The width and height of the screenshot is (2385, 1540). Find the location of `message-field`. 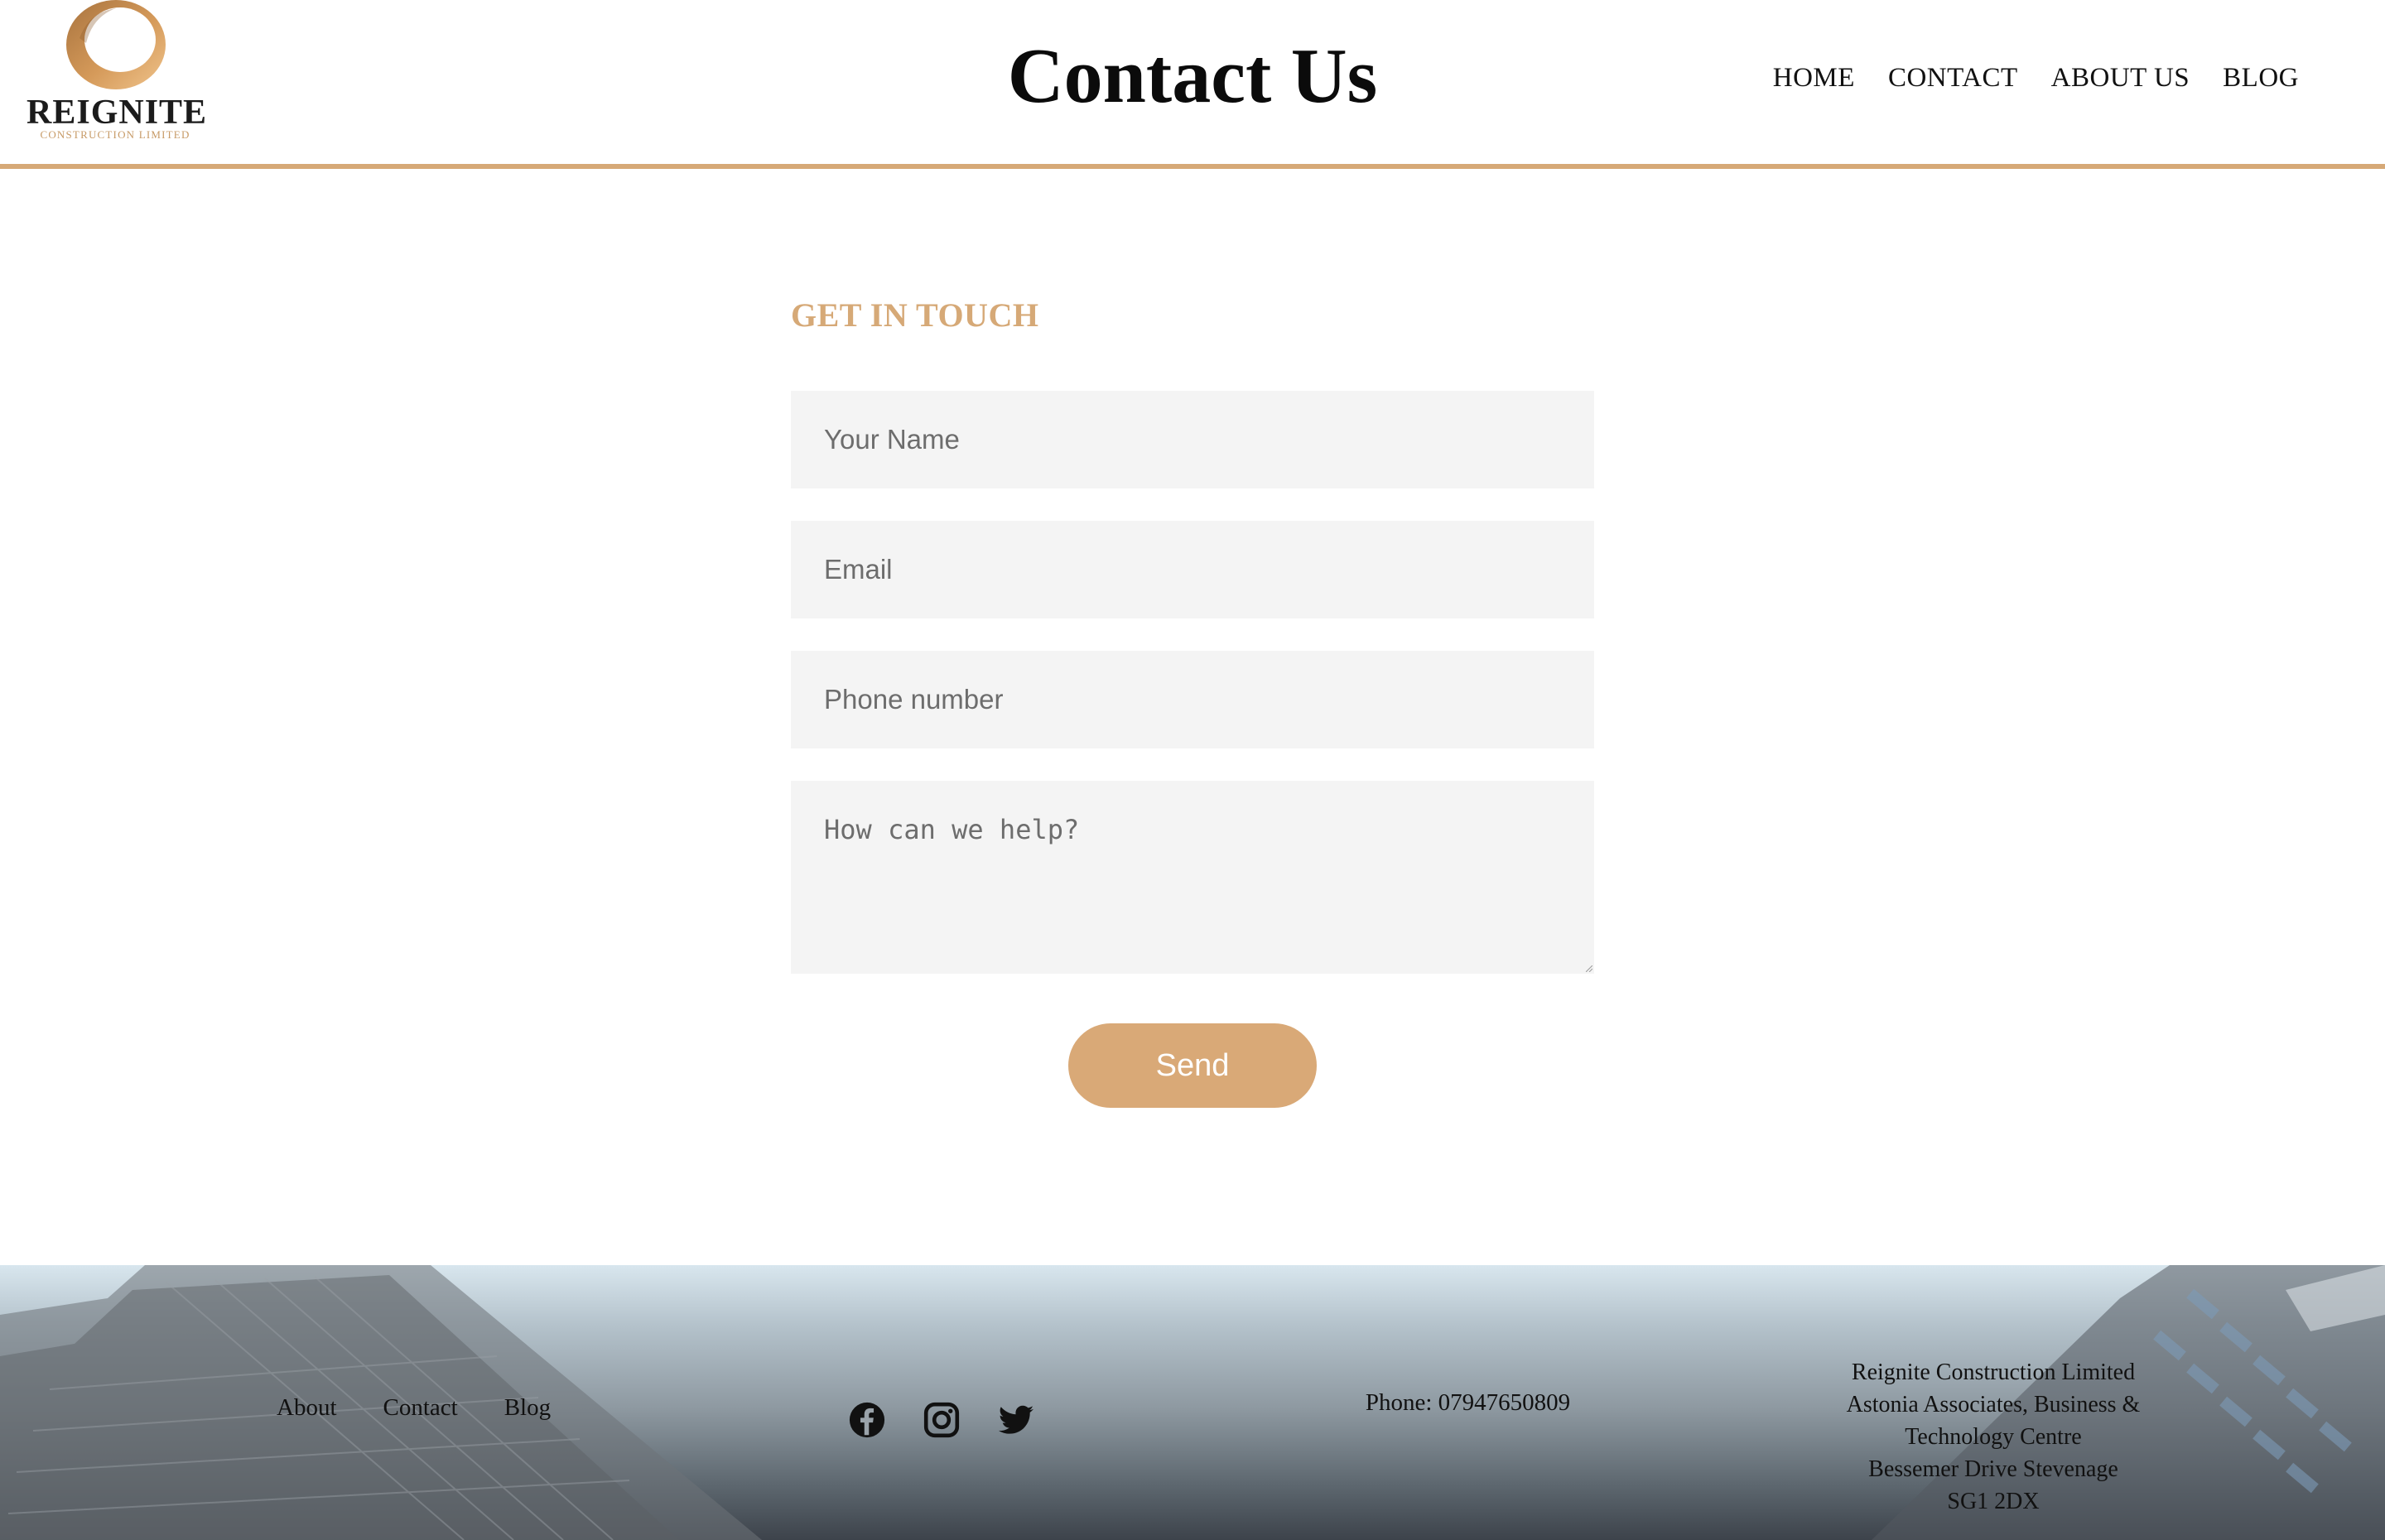

message-field is located at coordinates (1192, 877).